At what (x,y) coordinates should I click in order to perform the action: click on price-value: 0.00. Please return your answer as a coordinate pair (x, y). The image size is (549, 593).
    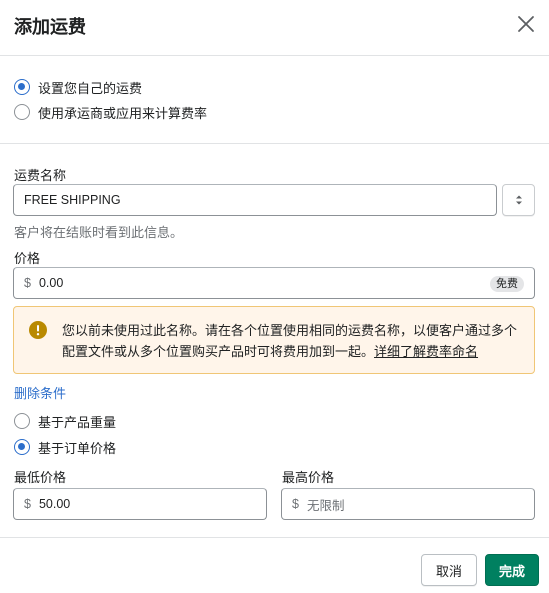
    Looking at the image, I should click on (51, 283).